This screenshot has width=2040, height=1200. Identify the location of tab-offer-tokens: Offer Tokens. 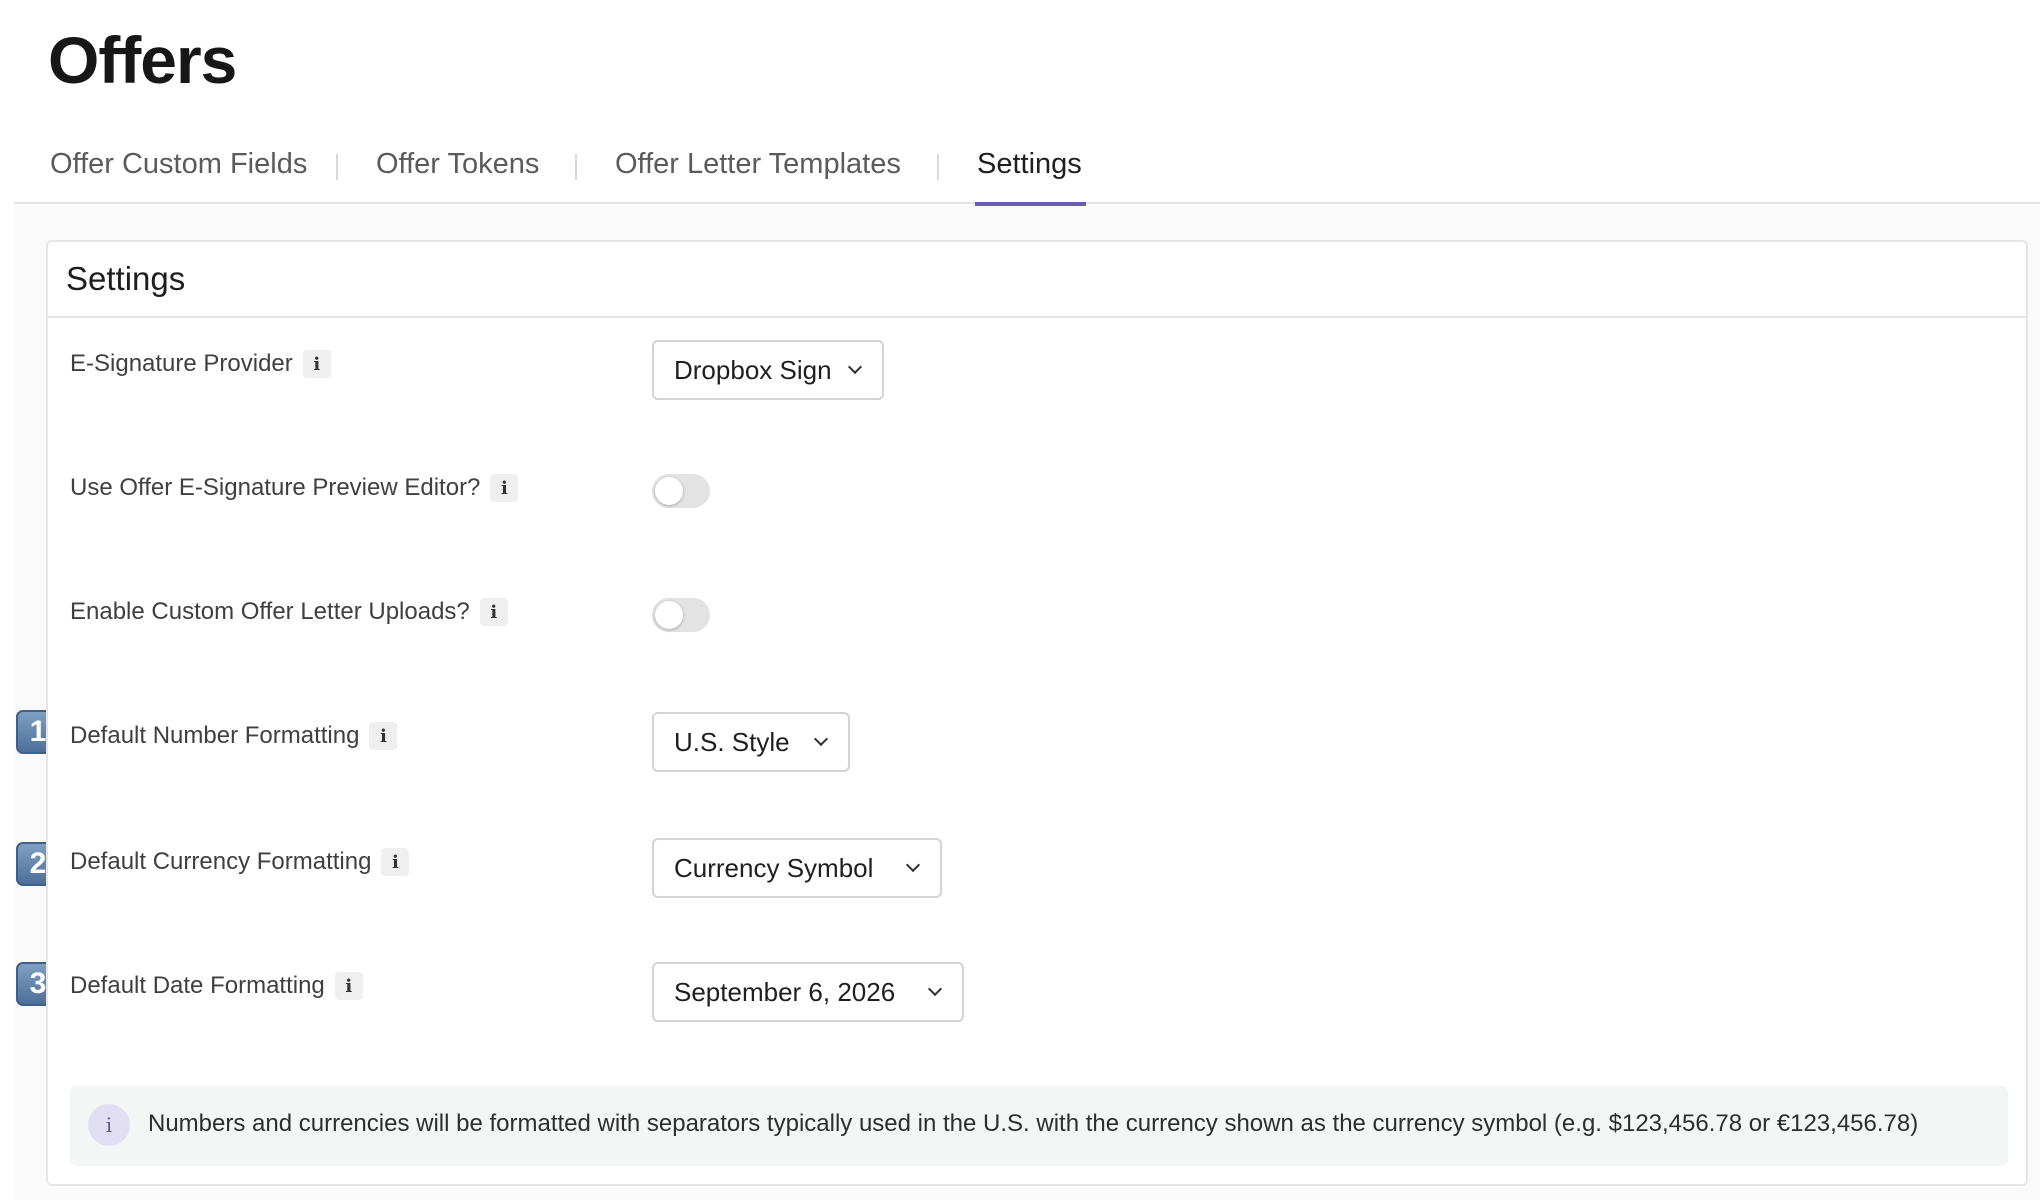
(457, 176).